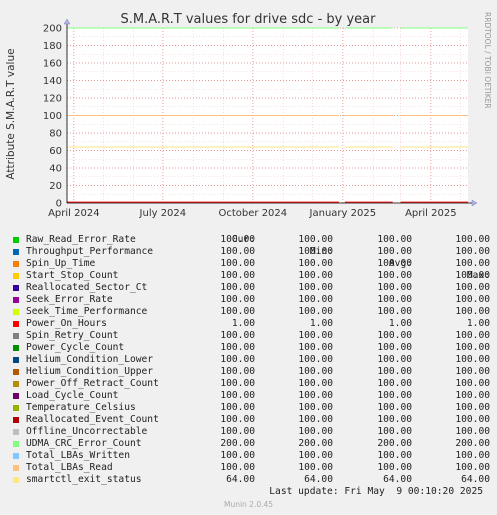 The height and width of the screenshot is (515, 497). Describe the element at coordinates (343, 213) in the screenshot. I see `x-tick-label: January 2025` at that location.